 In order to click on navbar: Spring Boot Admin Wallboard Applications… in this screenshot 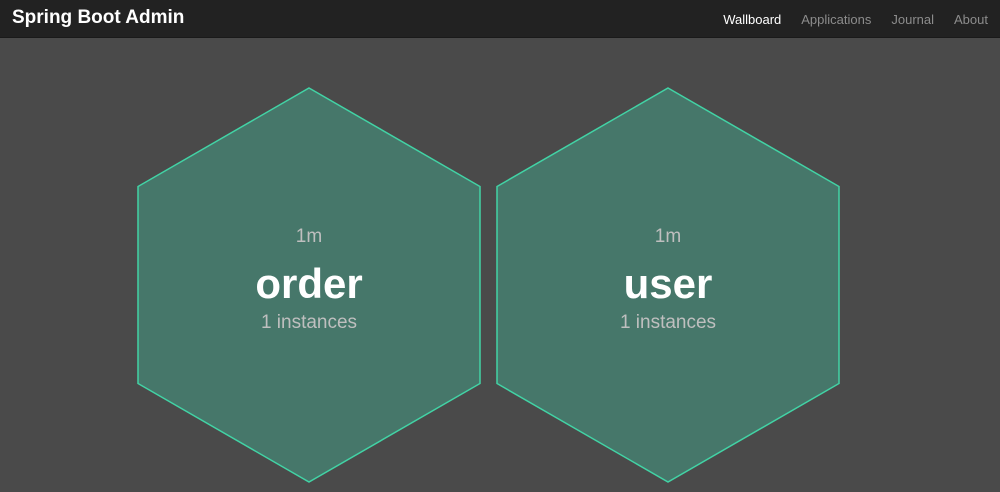, I will do `click(500, 19)`.